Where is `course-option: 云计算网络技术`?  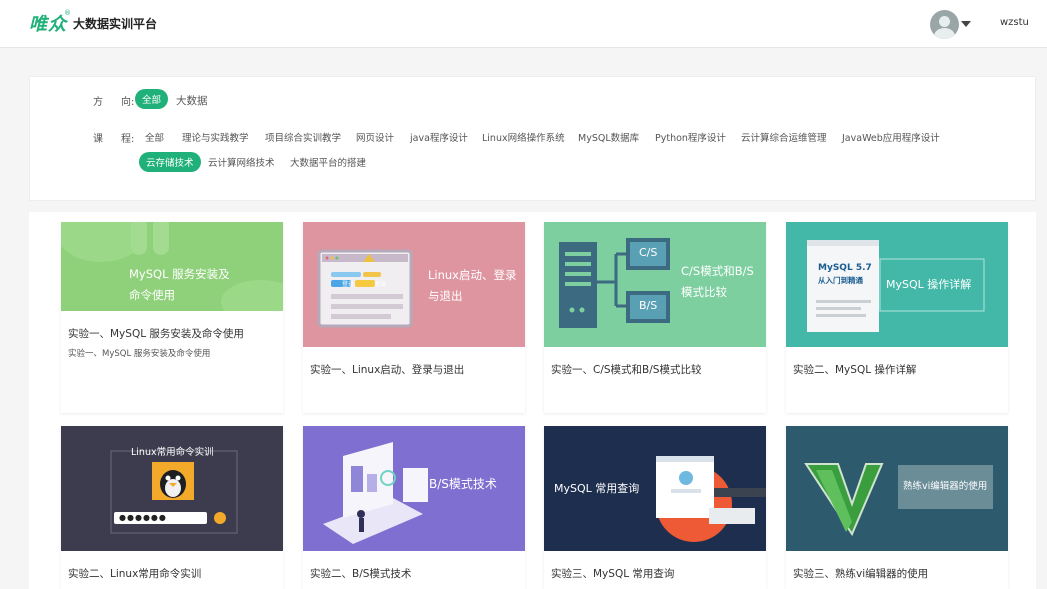 course-option: 云计算网络技术 is located at coordinates (241, 162).